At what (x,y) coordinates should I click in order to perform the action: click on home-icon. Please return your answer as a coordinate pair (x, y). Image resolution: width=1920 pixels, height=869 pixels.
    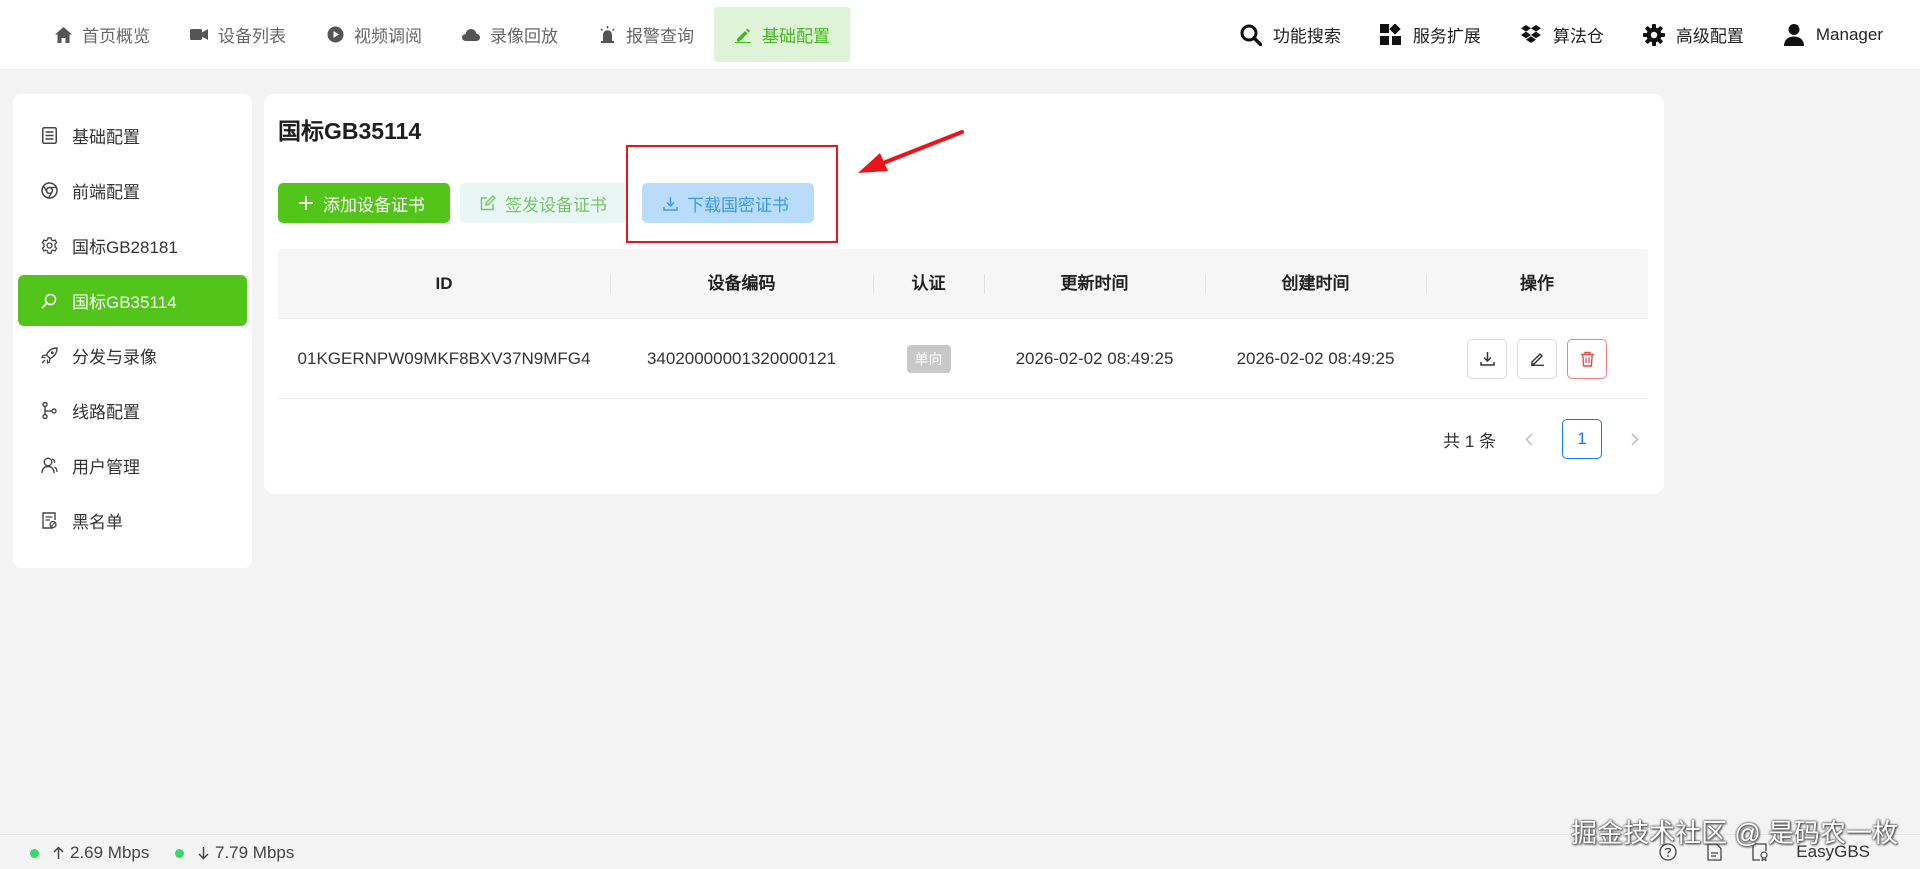
    Looking at the image, I should click on (63, 35).